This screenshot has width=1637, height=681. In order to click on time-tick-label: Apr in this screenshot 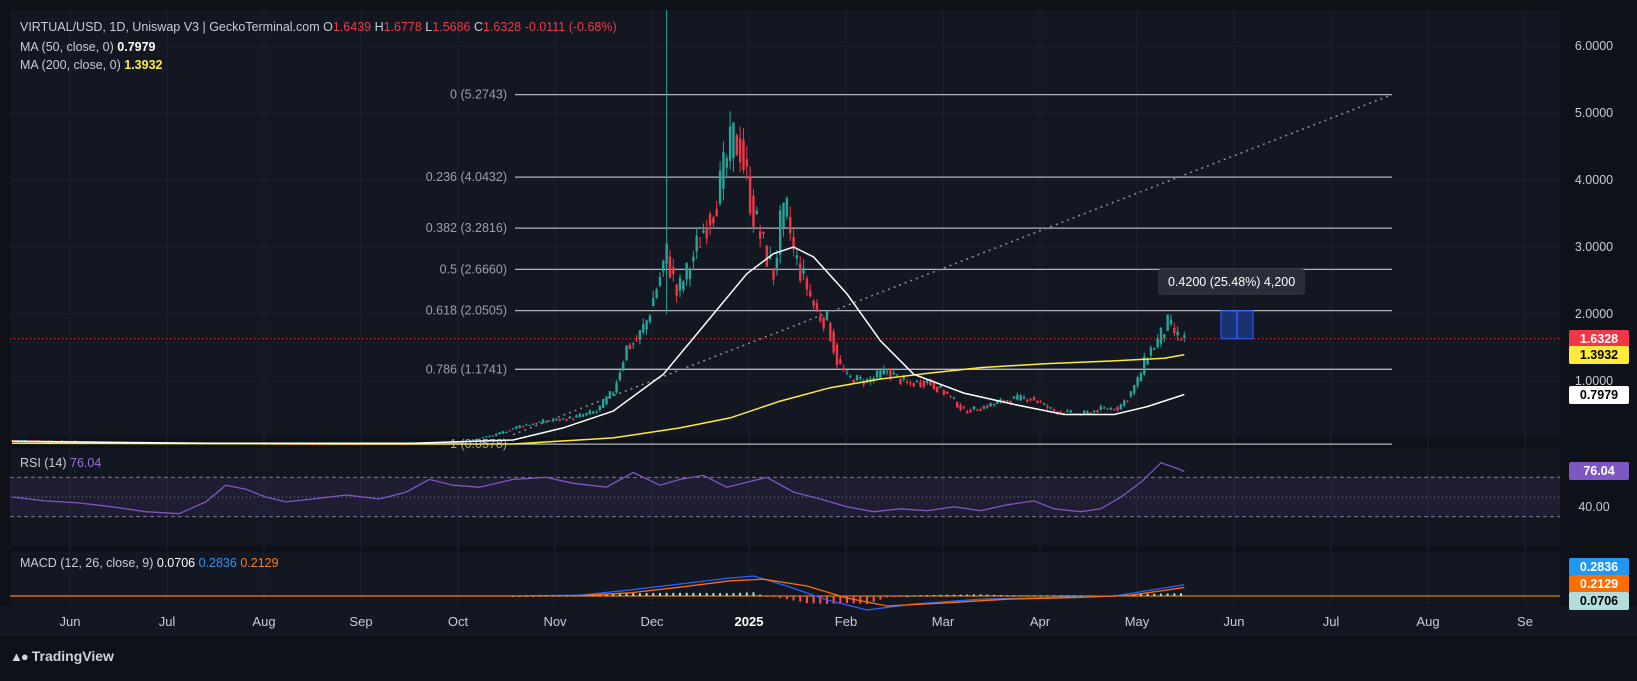, I will do `click(1040, 621)`.